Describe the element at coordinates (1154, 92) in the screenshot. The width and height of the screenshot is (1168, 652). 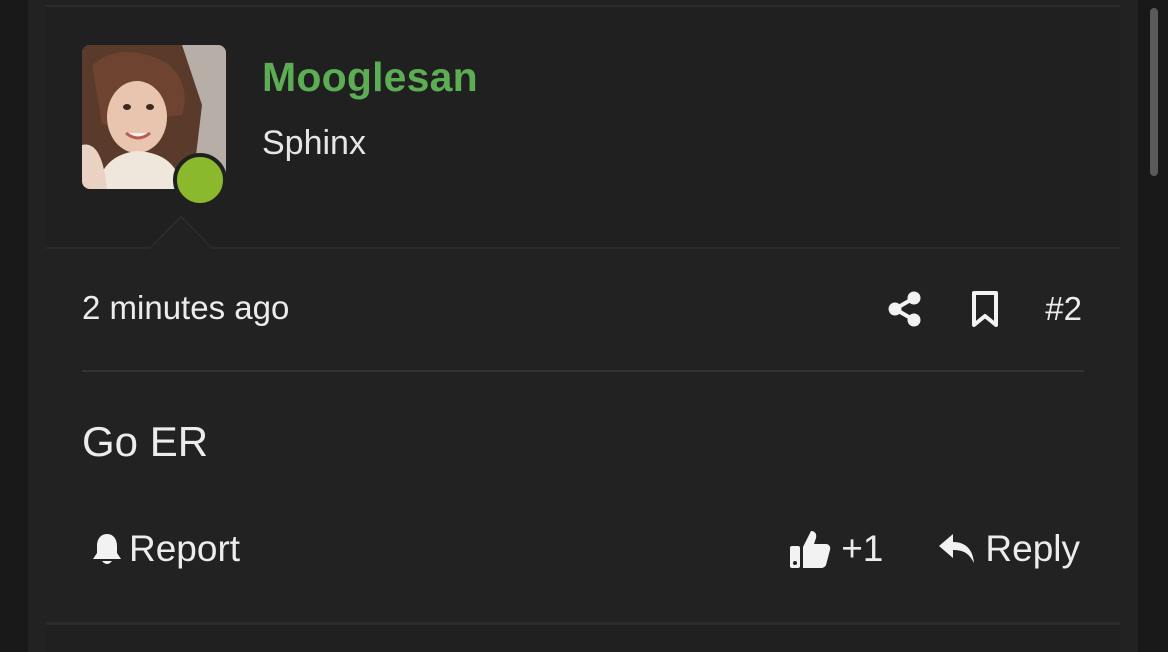
I see `scrollbar-thumb` at that location.